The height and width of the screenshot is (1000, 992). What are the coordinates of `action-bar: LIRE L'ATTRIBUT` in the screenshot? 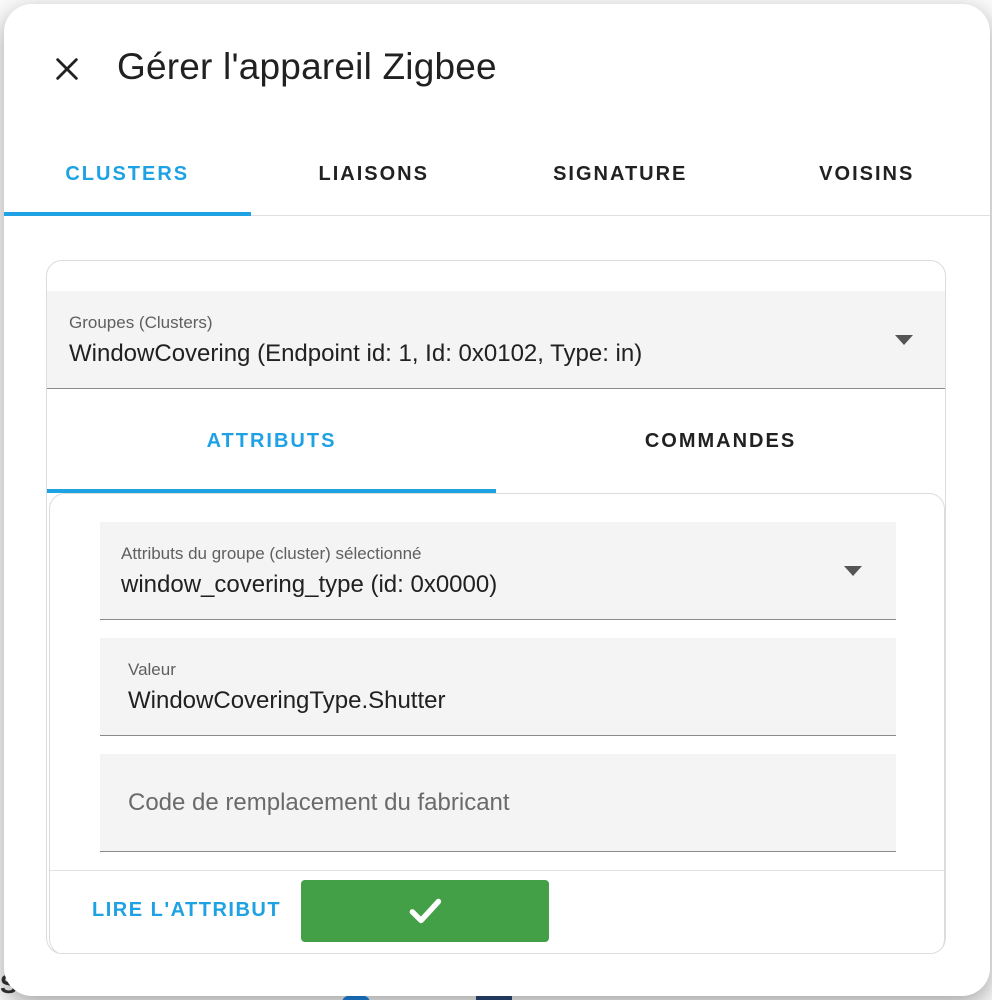 It's located at (497, 911).